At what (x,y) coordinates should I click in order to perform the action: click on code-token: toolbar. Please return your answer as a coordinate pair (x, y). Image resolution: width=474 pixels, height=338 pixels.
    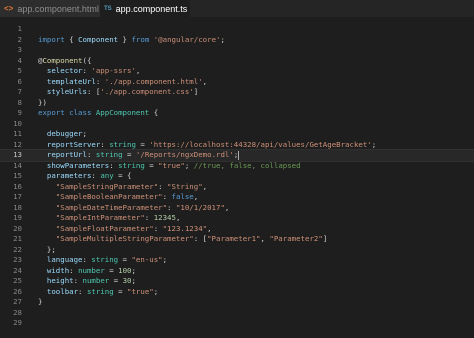
    Looking at the image, I should click on (58, 291).